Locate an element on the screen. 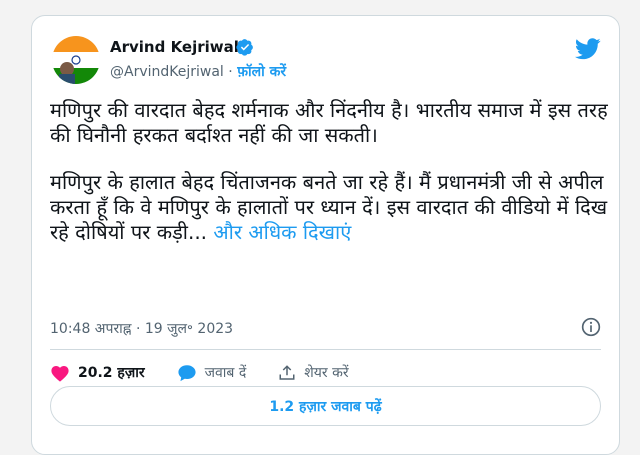 This screenshot has height=455, width=640. like-count: 20.2 हज़ार is located at coordinates (111, 373).